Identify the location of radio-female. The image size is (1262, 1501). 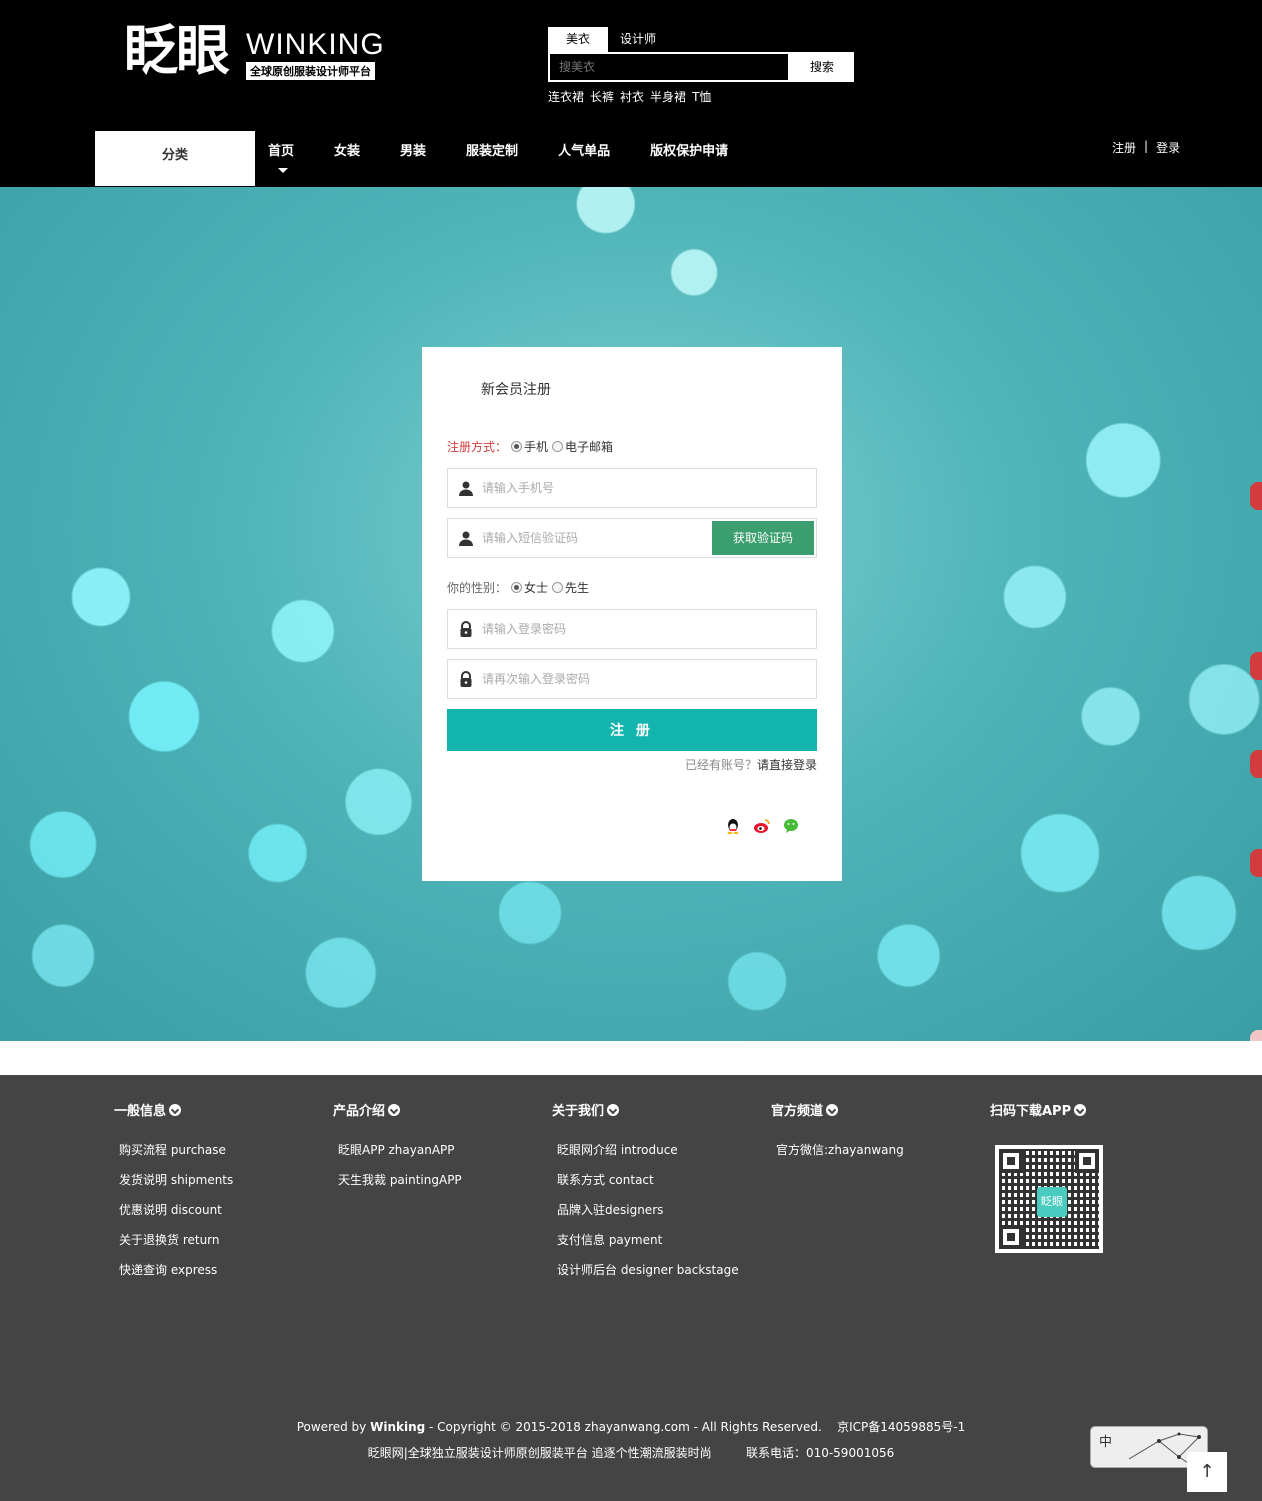
(517, 587).